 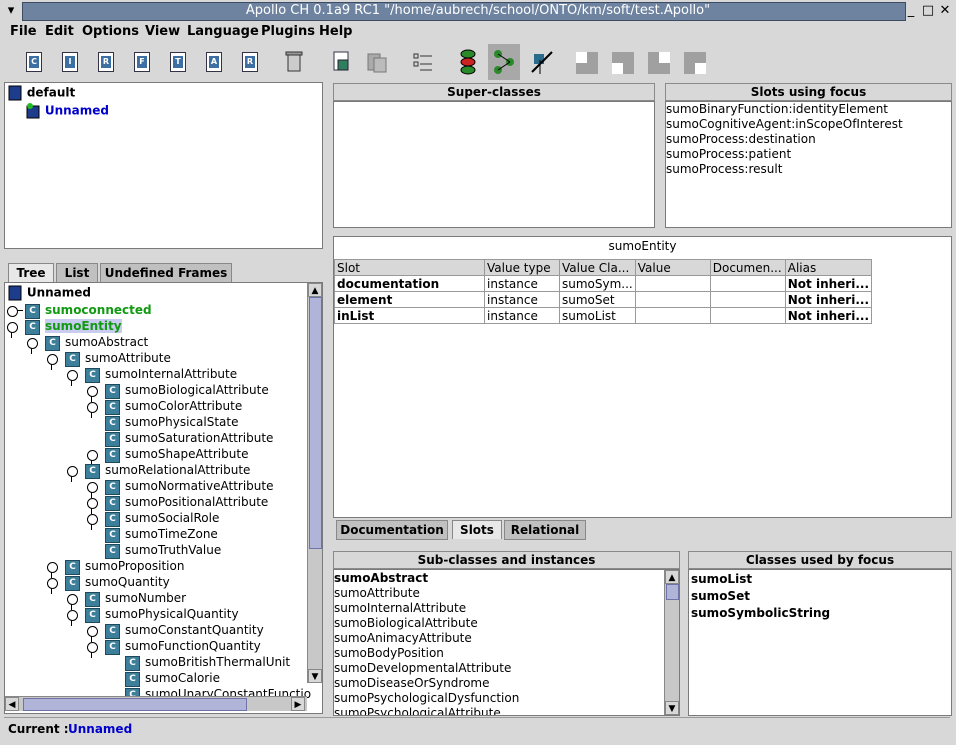 What do you see at coordinates (288, 31) in the screenshot?
I see `menu-plugins: Plugins` at bounding box center [288, 31].